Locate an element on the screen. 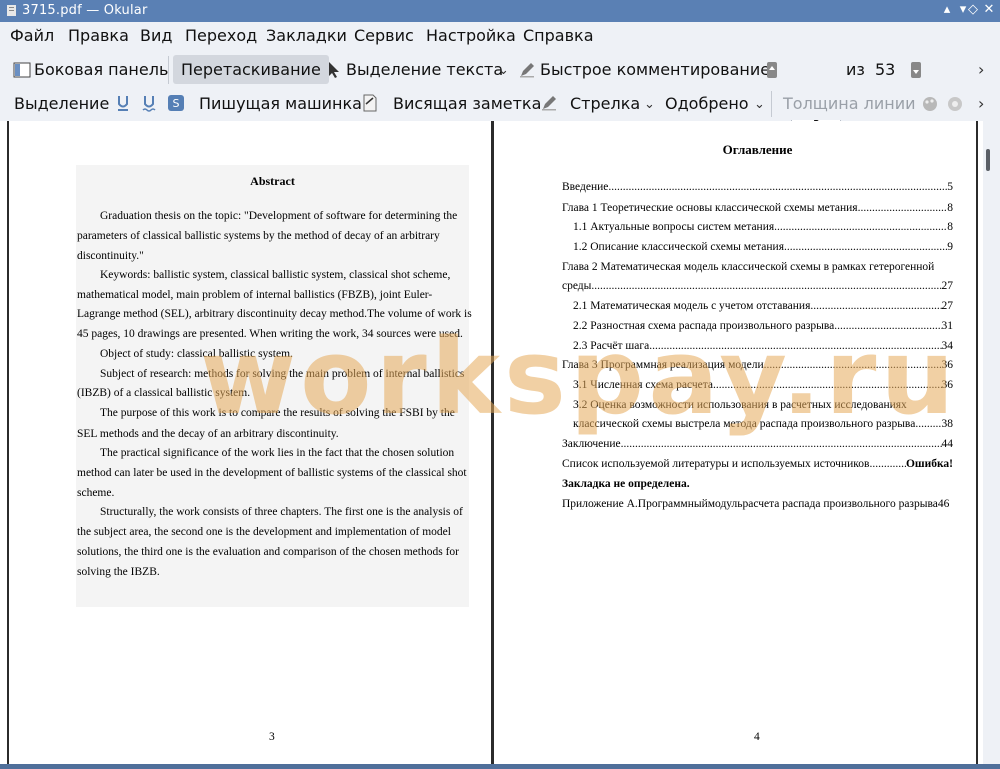  toc-entry: среды27 is located at coordinates (757, 286).